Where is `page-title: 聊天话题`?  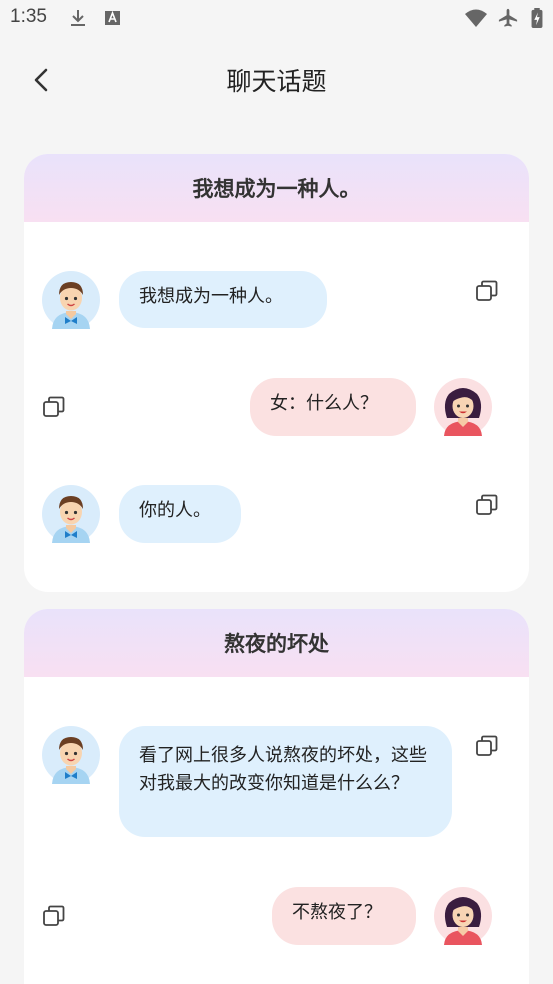
page-title: 聊天话题 is located at coordinates (276, 81).